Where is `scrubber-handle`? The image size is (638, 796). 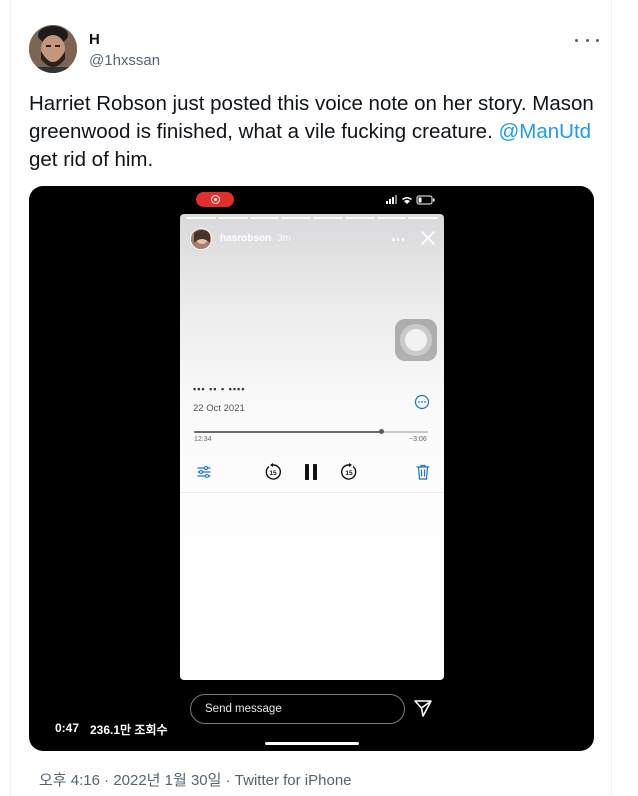 scrubber-handle is located at coordinates (382, 431).